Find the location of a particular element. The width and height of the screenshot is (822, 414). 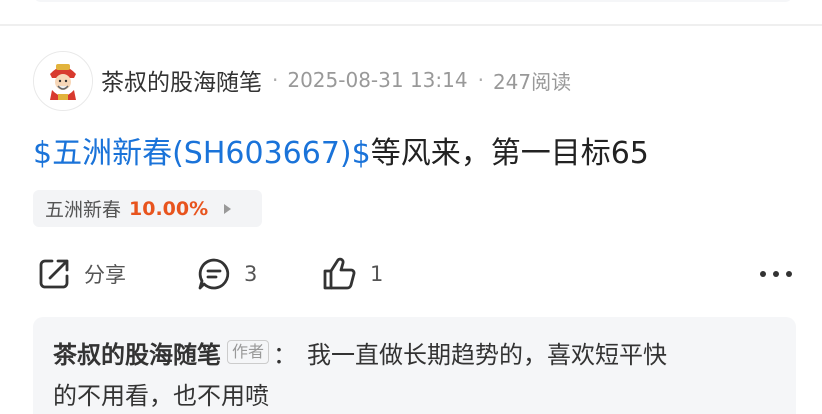

stock-chip-name: 五洲新春 is located at coordinates (83, 210).